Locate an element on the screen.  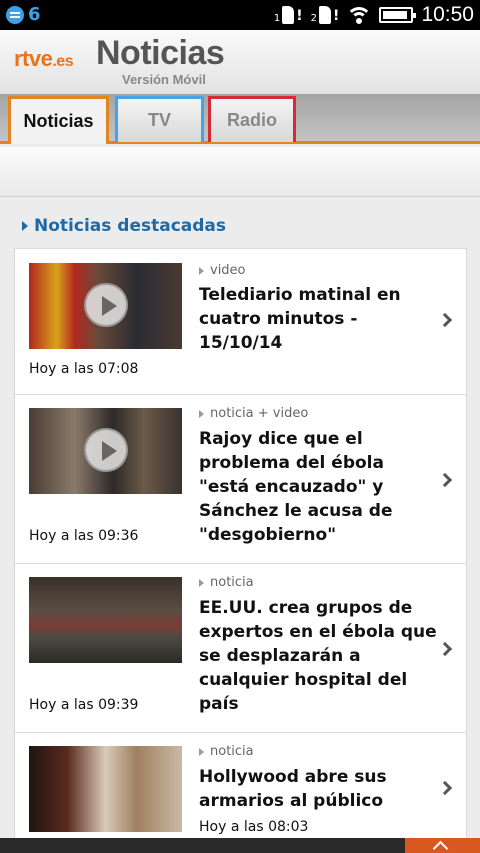
news-kind: video is located at coordinates (222, 270).